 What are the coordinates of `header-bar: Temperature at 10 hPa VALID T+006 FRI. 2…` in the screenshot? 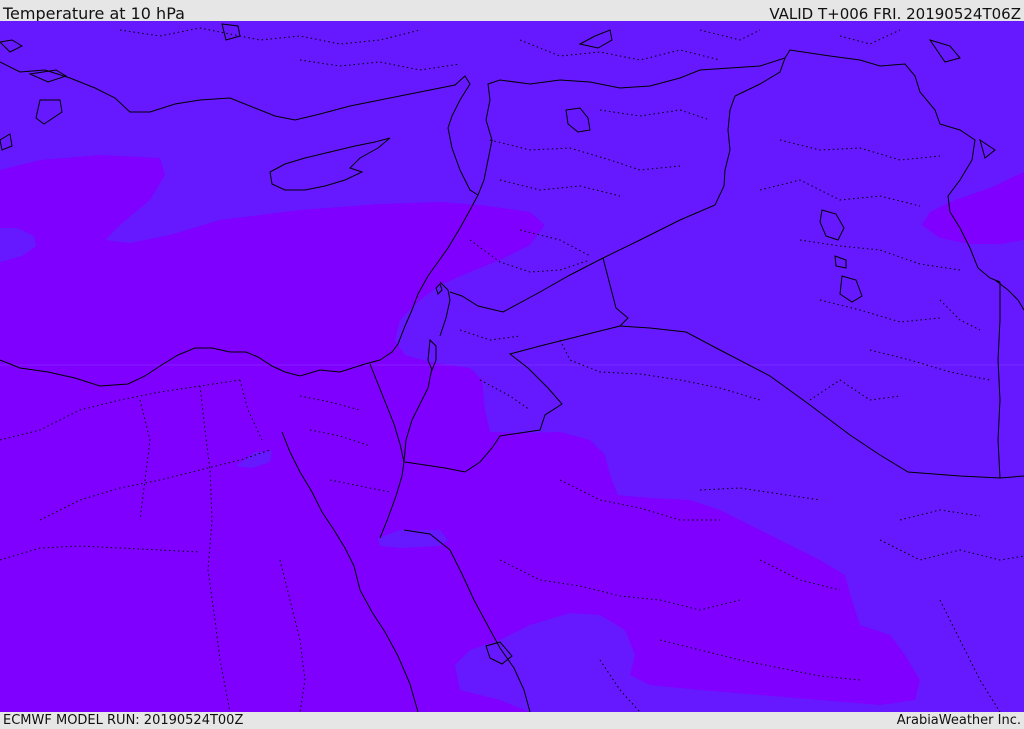 It's located at (512, 11).